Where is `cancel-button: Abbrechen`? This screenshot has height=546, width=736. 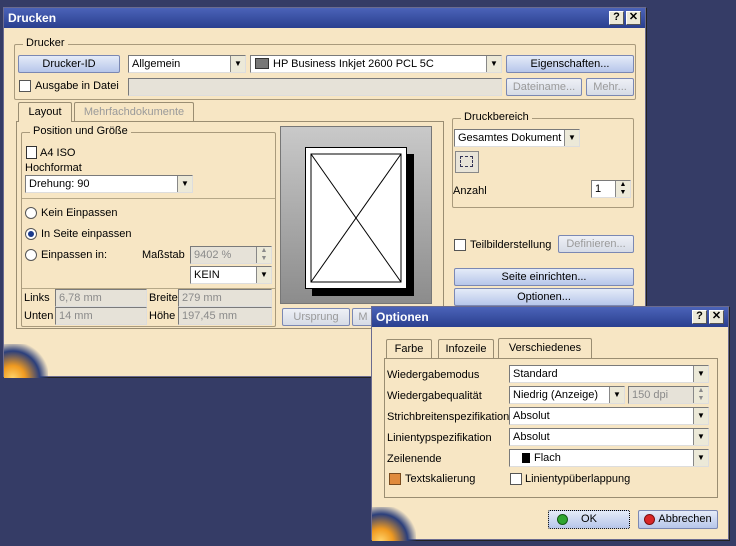
cancel-button: Abbrechen is located at coordinates (678, 519).